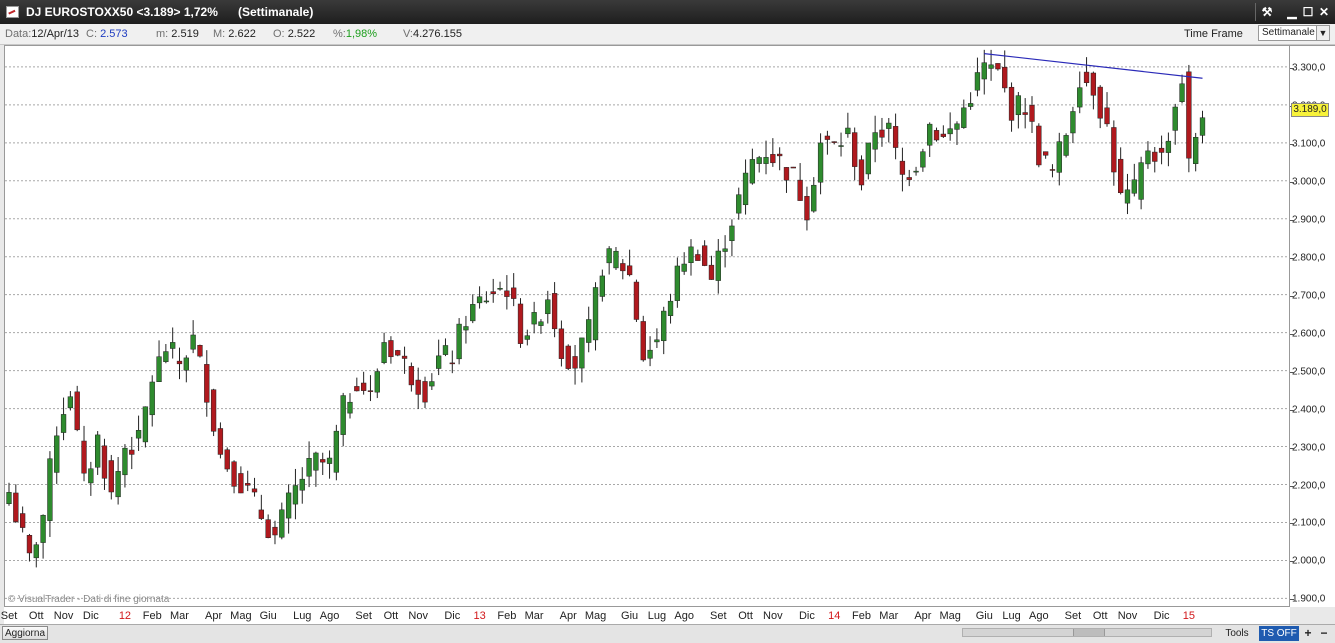 The width and height of the screenshot is (1335, 643). I want to click on scrollbar-thumb, so click(1089, 632).